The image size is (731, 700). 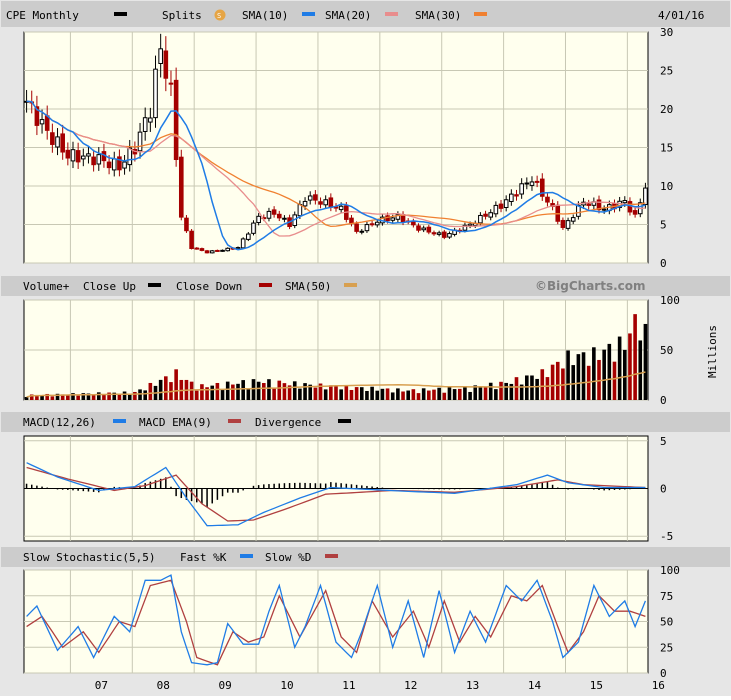 What do you see at coordinates (120, 14) in the screenshot?
I see `close-legend-swatch` at bounding box center [120, 14].